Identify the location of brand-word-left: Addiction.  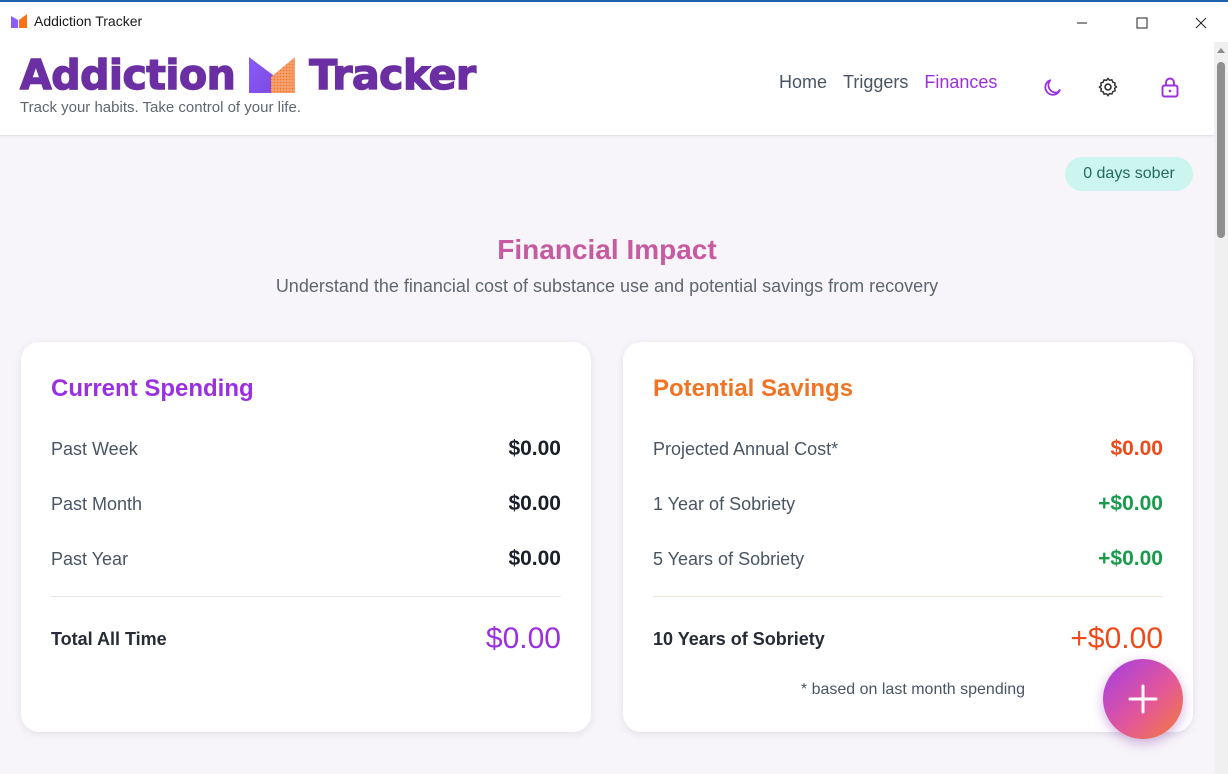
(127, 75).